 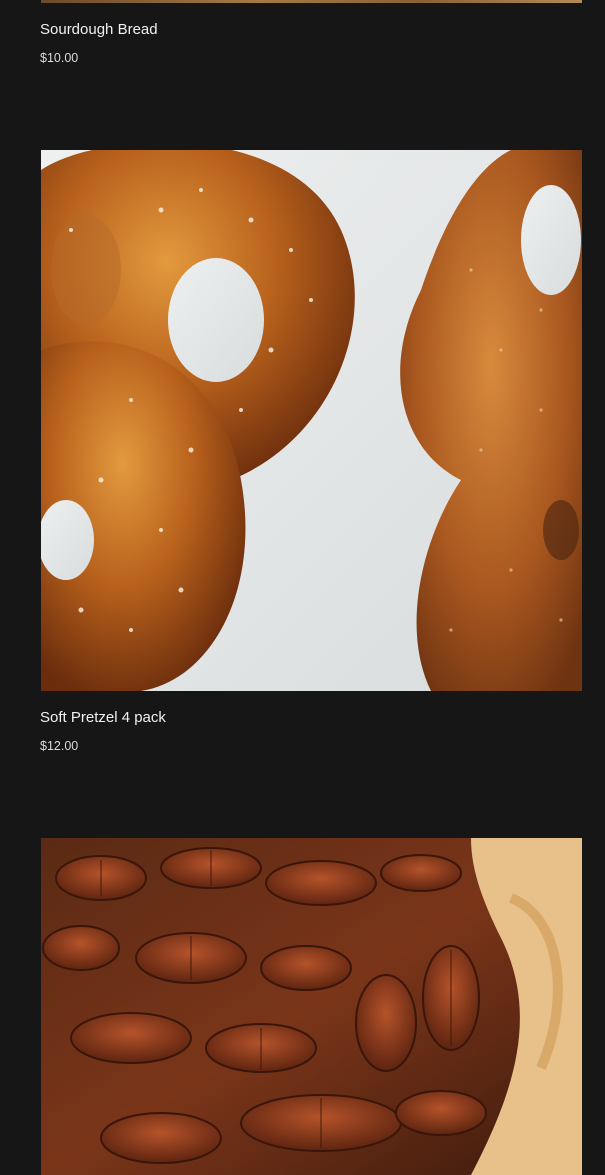 I want to click on product-price: $10.00, so click(x=59, y=58).